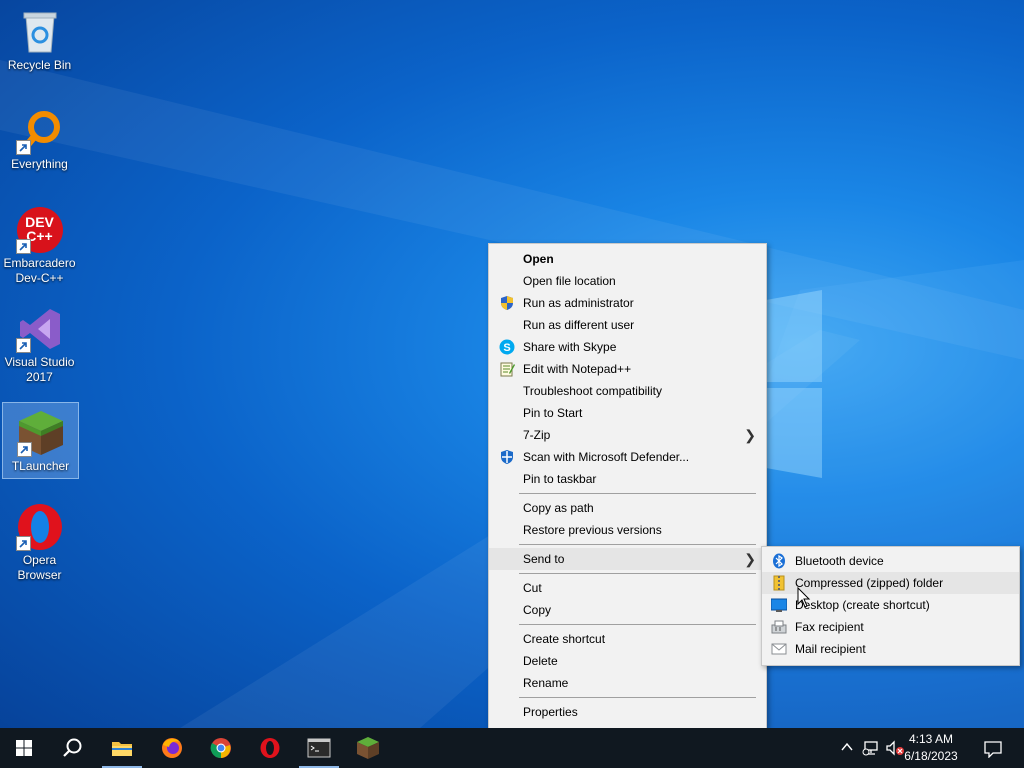  What do you see at coordinates (829, 627) in the screenshot?
I see `menu-item-label: Fax recipient` at bounding box center [829, 627].